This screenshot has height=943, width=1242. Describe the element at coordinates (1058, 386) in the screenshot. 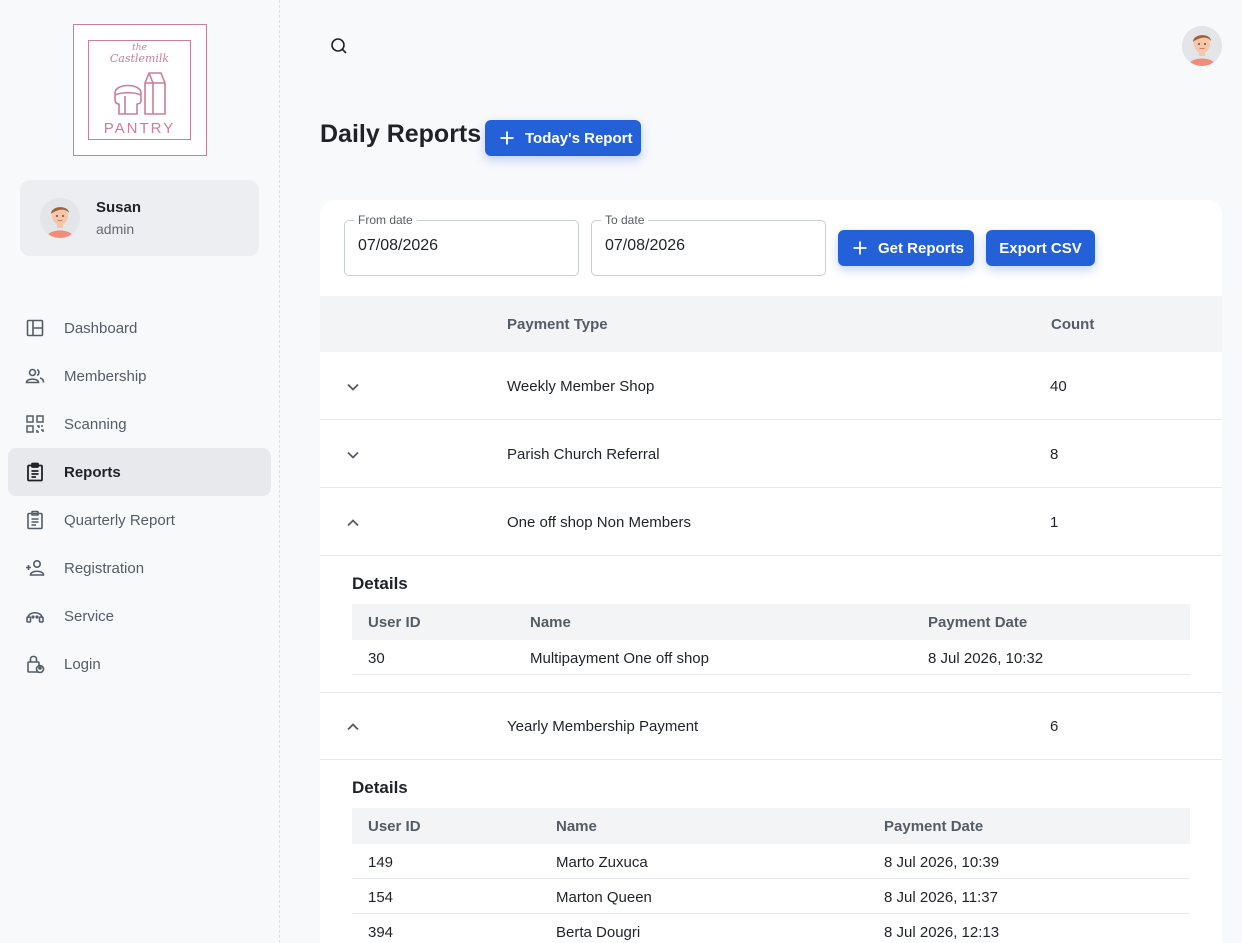

I see `count-cell: 40` at that location.